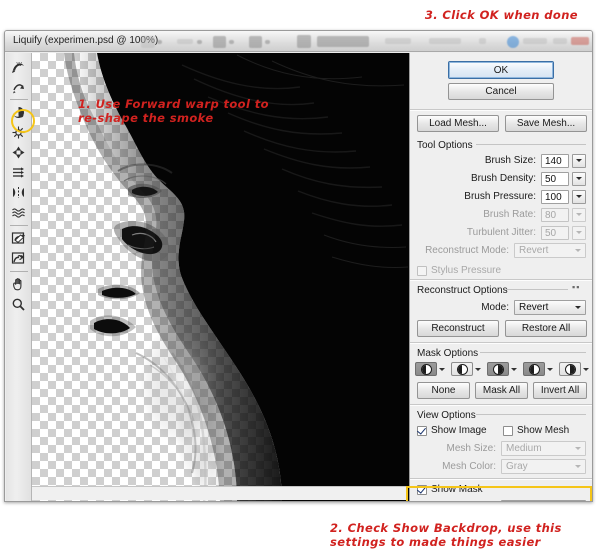  What do you see at coordinates (579, 196) in the screenshot?
I see `brush-pressure-stepper` at bounding box center [579, 196].